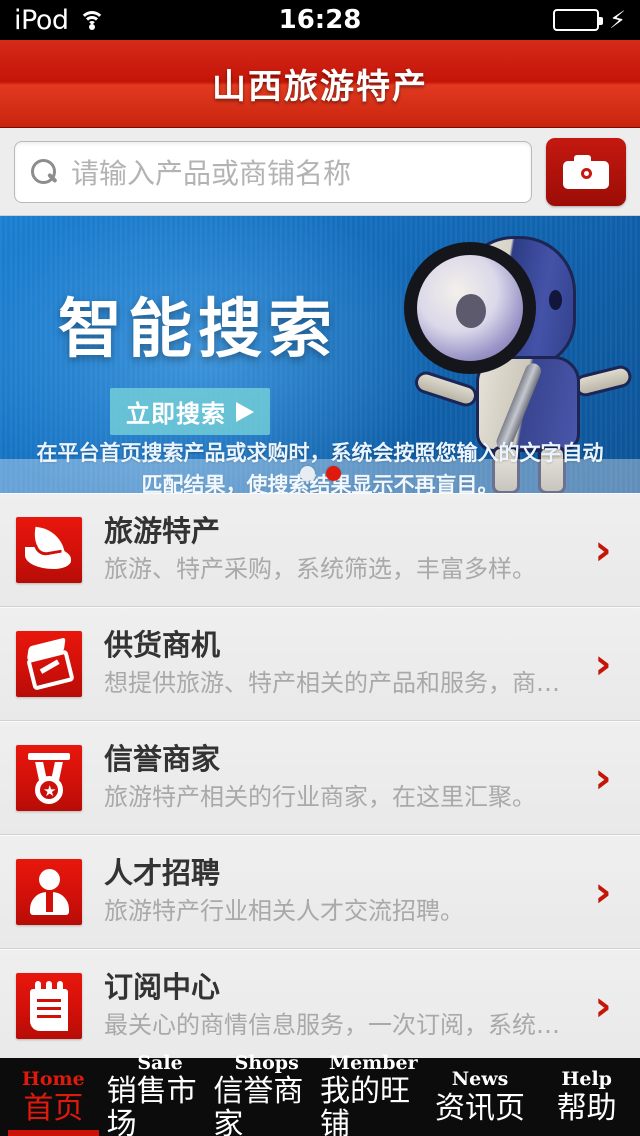 The width and height of the screenshot is (640, 1136). I want to click on tab-help-en: Help, so click(586, 1079).